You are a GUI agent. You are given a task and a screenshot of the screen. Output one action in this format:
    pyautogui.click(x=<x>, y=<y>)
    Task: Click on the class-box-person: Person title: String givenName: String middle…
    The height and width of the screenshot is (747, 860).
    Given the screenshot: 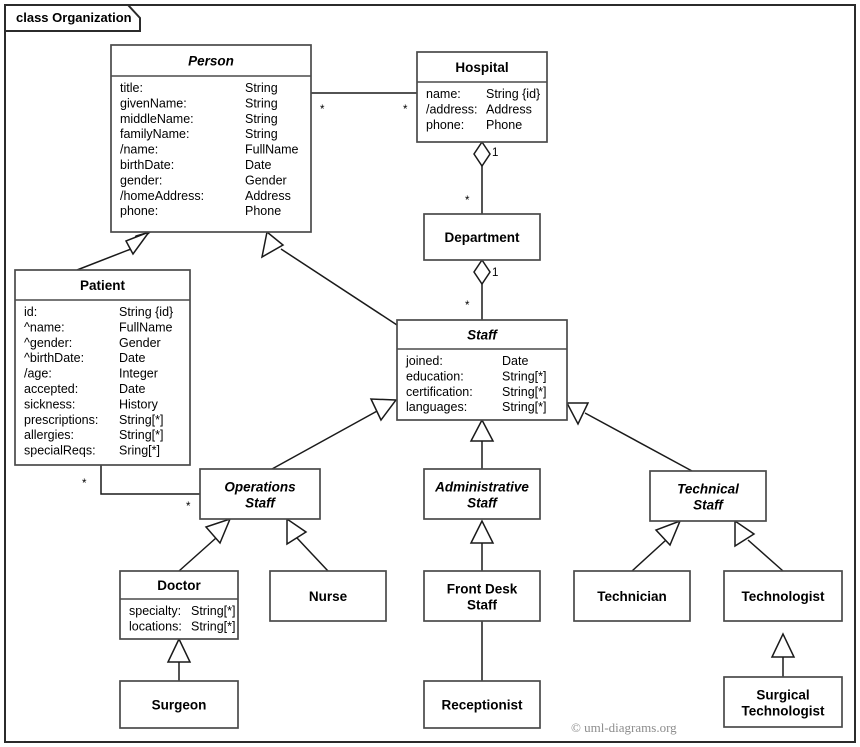 What is the action you would take?
    pyautogui.click(x=211, y=138)
    